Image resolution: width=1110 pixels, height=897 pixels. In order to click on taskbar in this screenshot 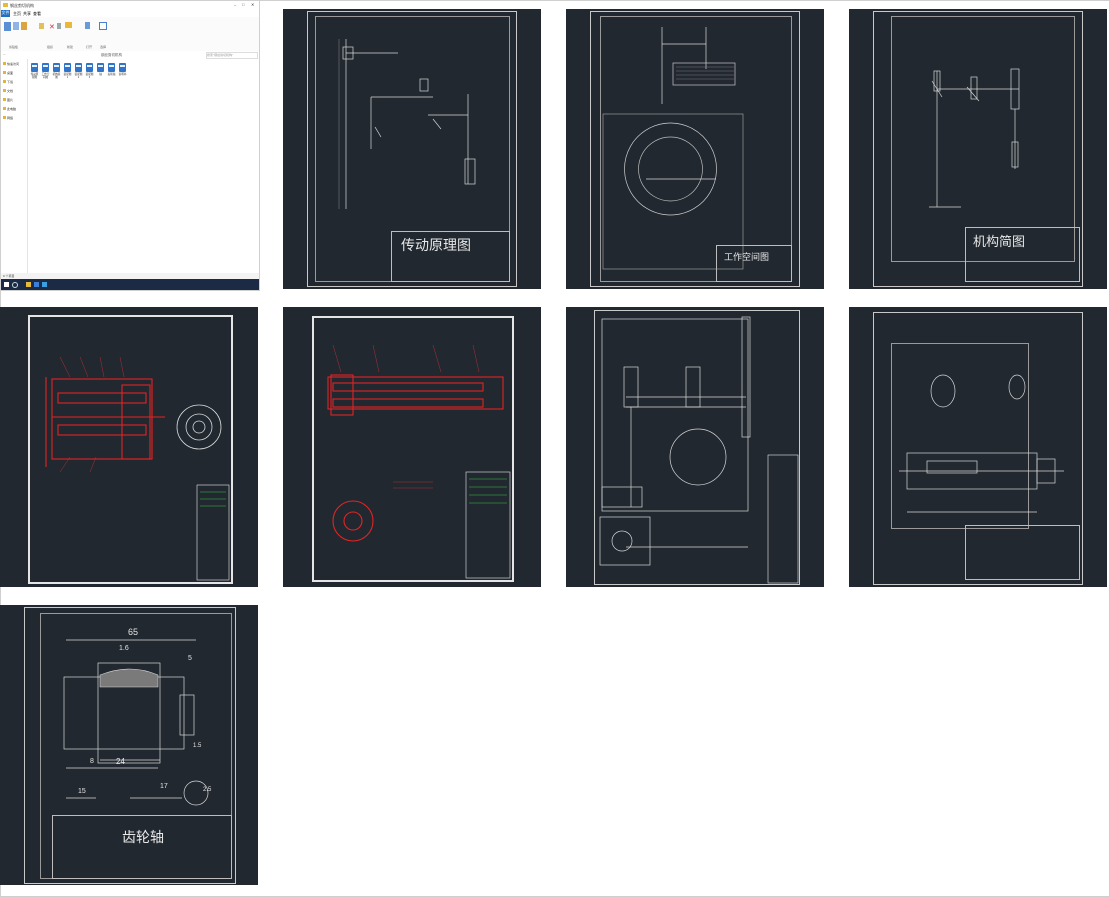, I will do `click(130, 284)`.